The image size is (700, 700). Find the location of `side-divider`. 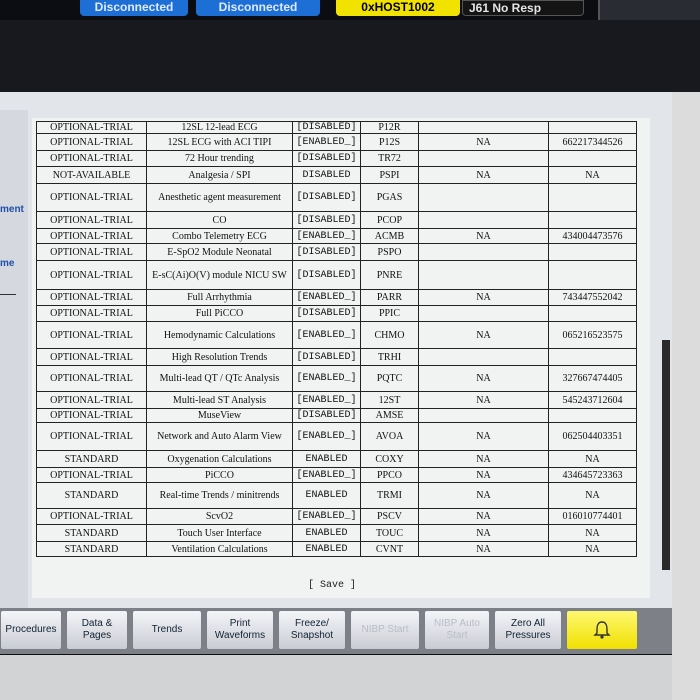

side-divider is located at coordinates (8, 294).